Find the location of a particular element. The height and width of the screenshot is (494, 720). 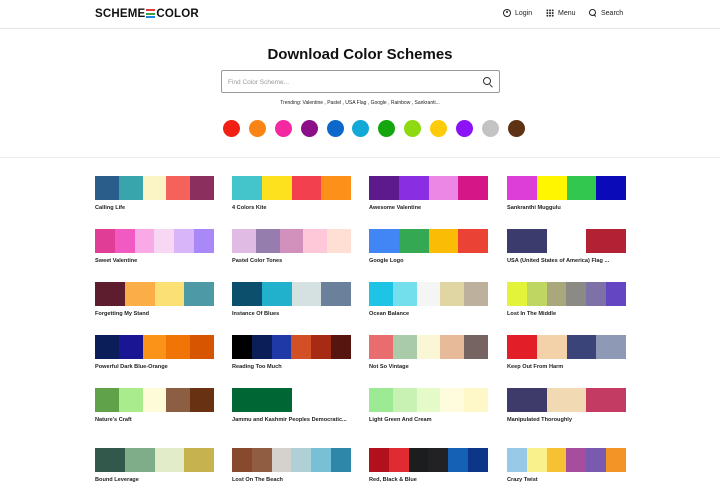

trending-link: Pastel is located at coordinates (334, 103).